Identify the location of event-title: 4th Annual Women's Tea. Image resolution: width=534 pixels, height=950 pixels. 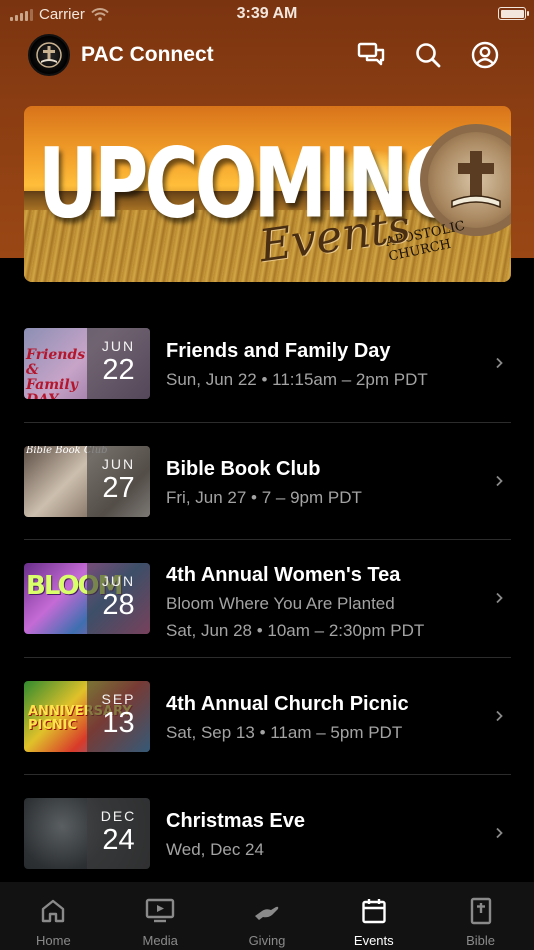
(283, 575).